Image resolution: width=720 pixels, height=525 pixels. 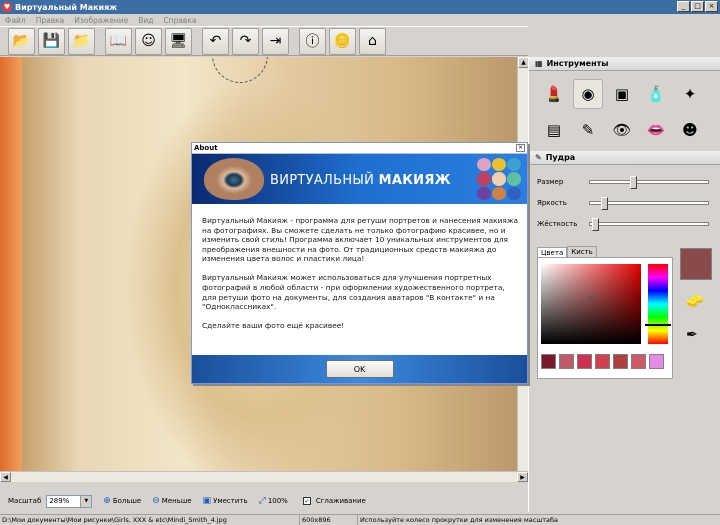 I want to click on zoom-value: 289%, so click(x=59, y=501).